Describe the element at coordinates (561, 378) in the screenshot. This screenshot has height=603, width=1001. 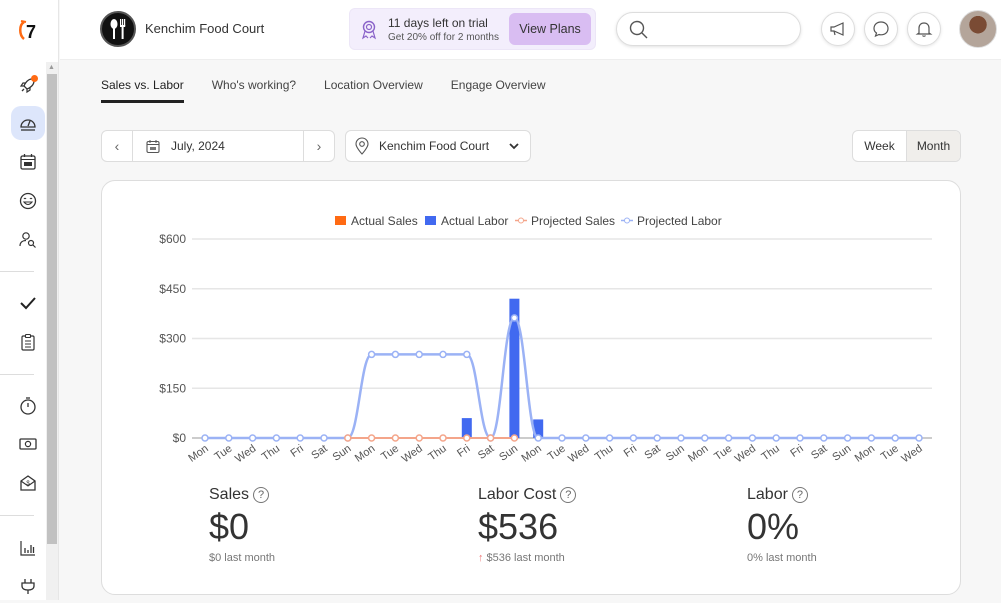
I see `projected-labor-line` at that location.